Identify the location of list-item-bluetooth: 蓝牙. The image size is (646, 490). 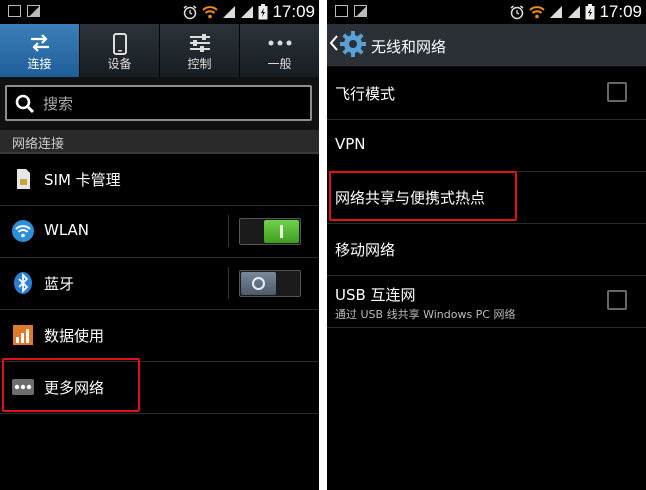
(159, 283).